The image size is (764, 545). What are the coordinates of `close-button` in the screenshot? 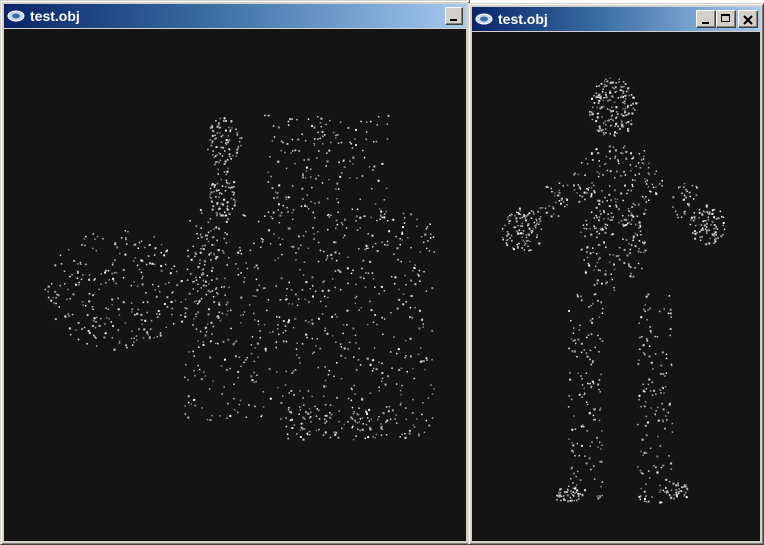 It's located at (748, 19).